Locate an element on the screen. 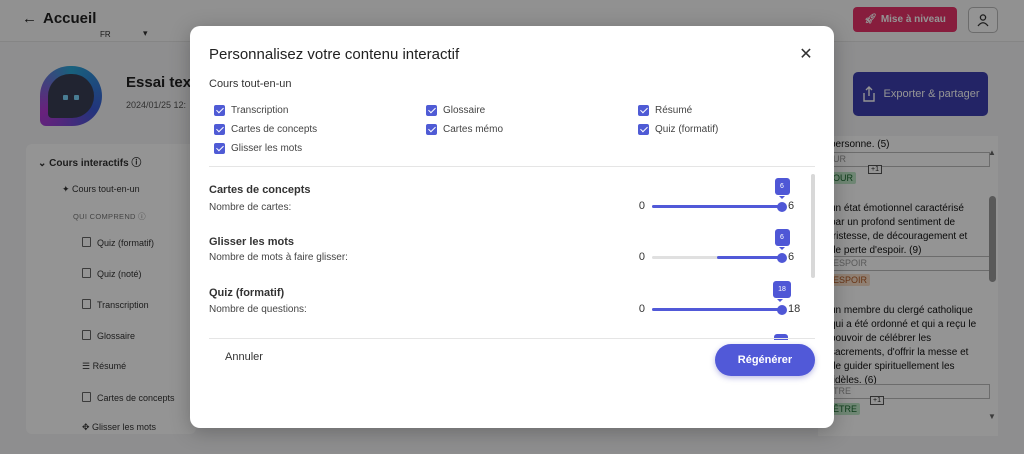 The height and width of the screenshot is (454, 1024). slider-title-glisser-mots: Glisser les mots is located at coordinates (251, 242).